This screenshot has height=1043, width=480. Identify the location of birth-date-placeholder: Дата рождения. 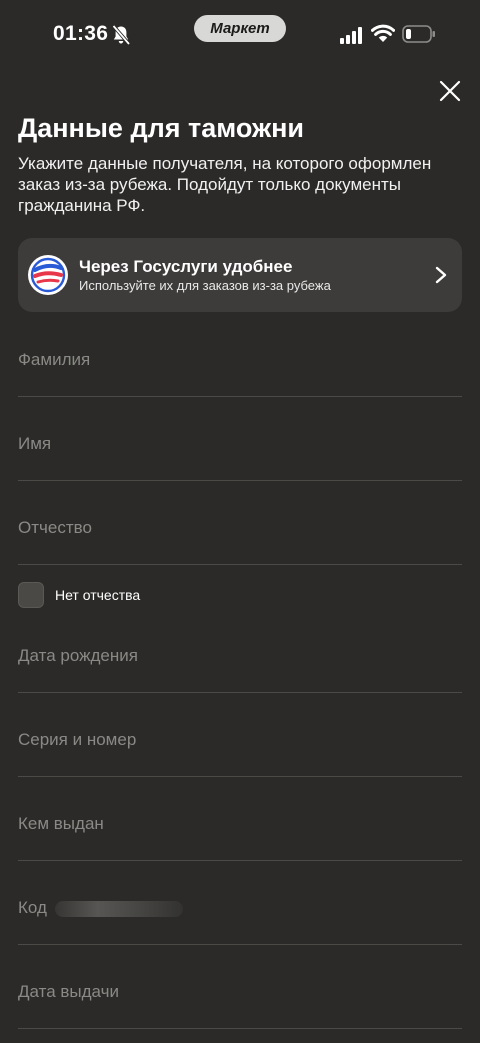
(78, 655).